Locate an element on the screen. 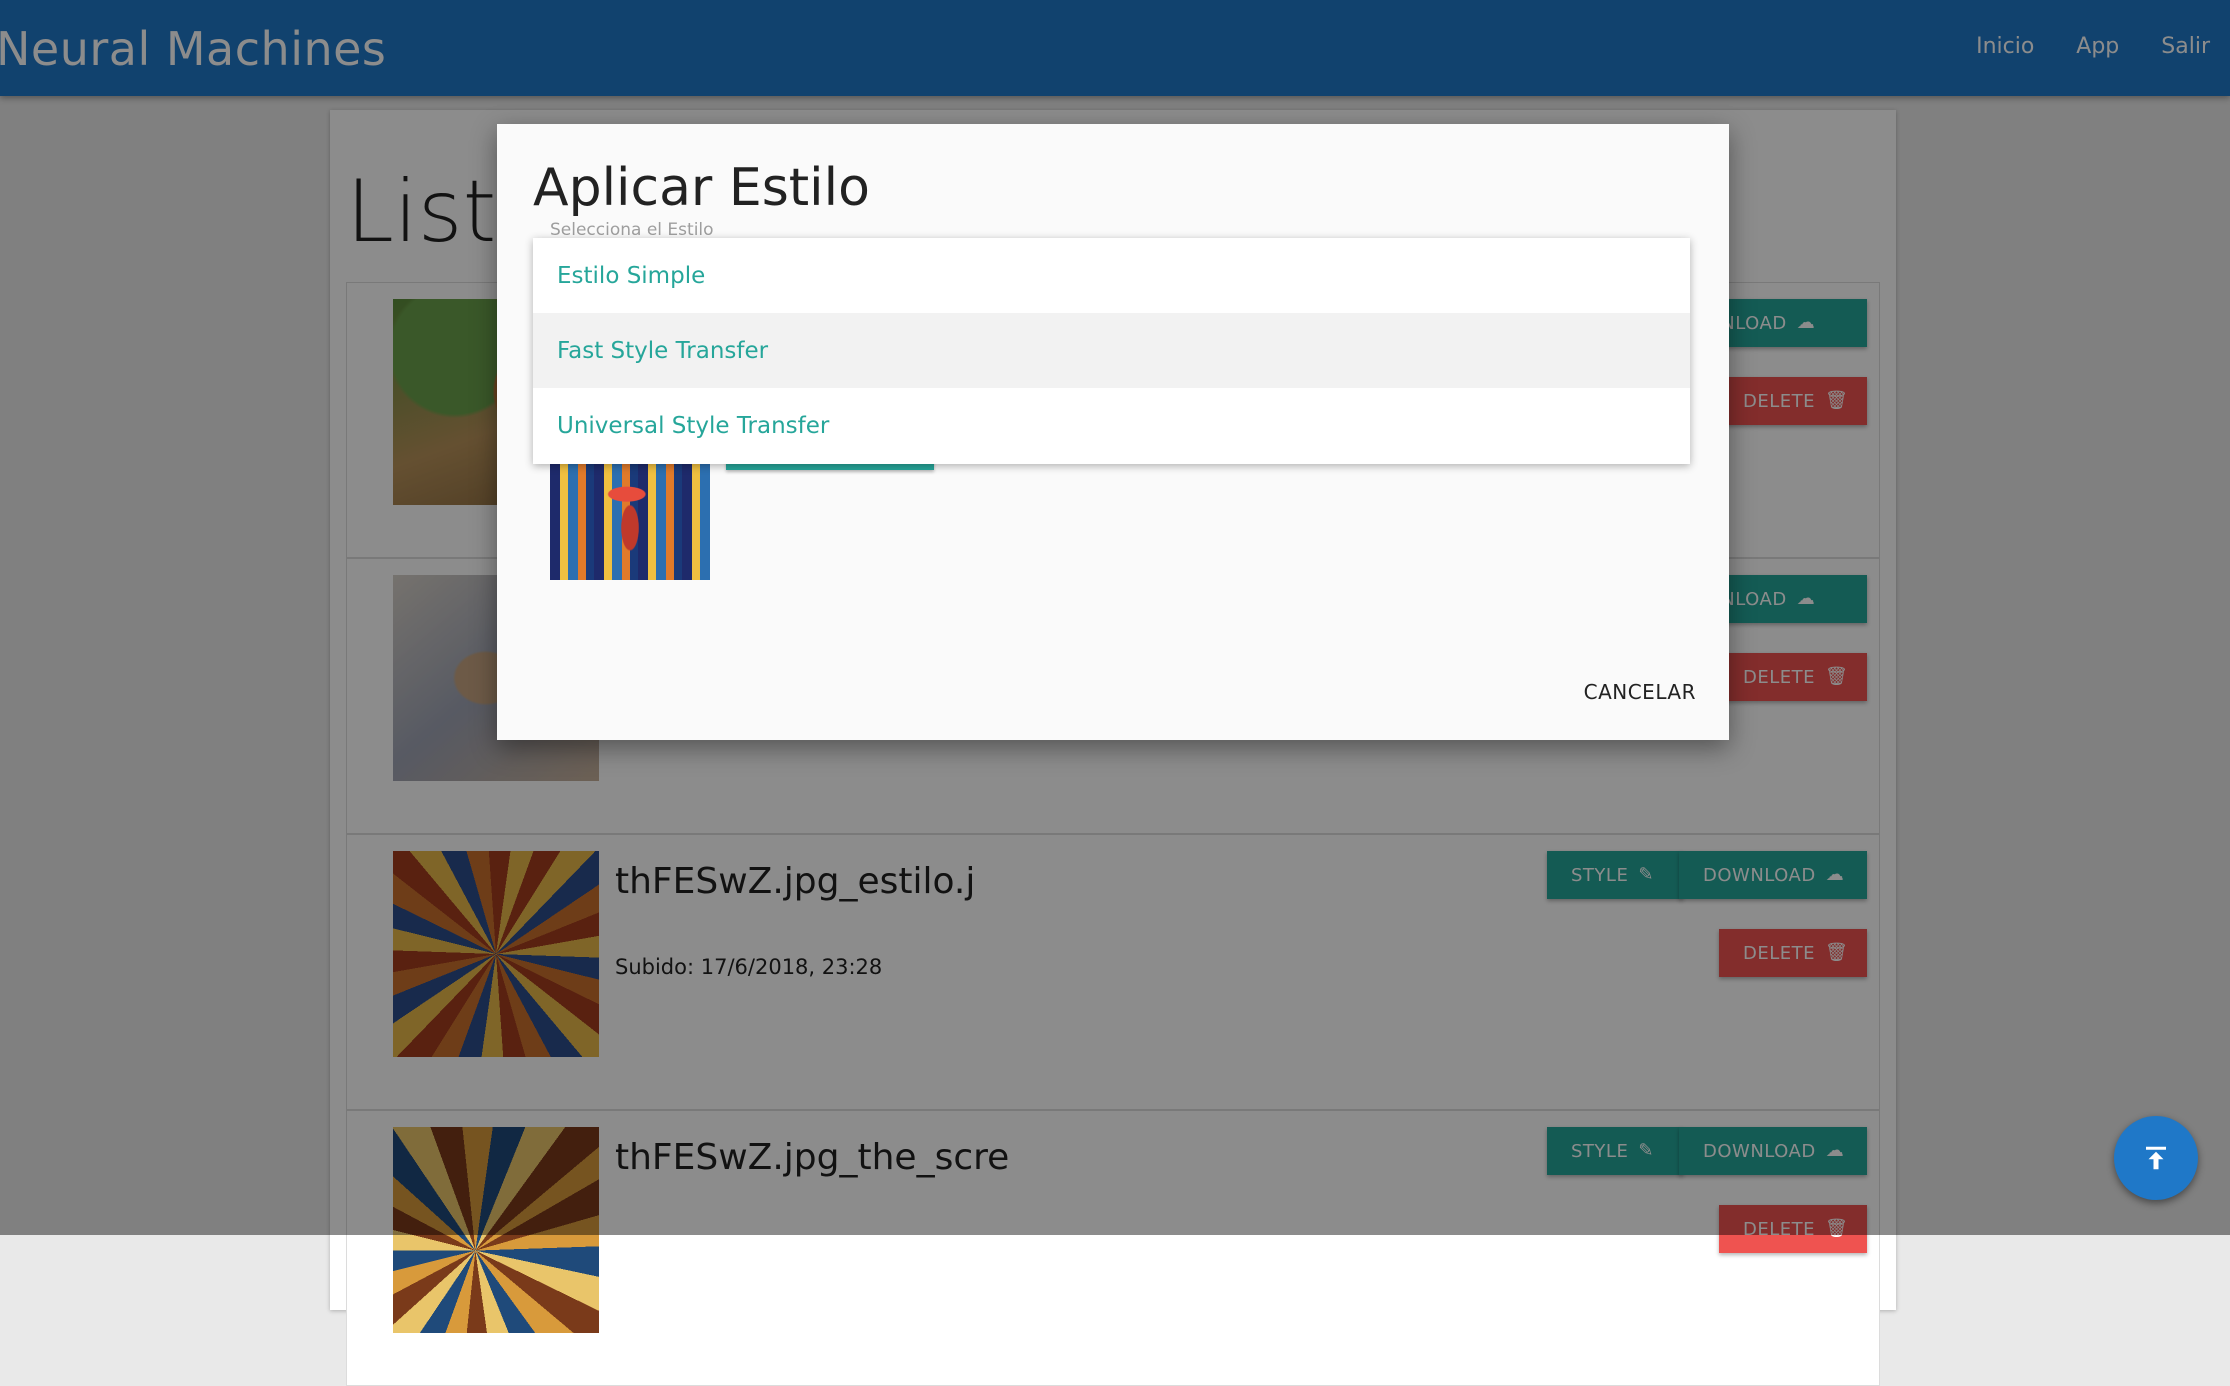  scroll-to-top-button is located at coordinates (2156, 1158).